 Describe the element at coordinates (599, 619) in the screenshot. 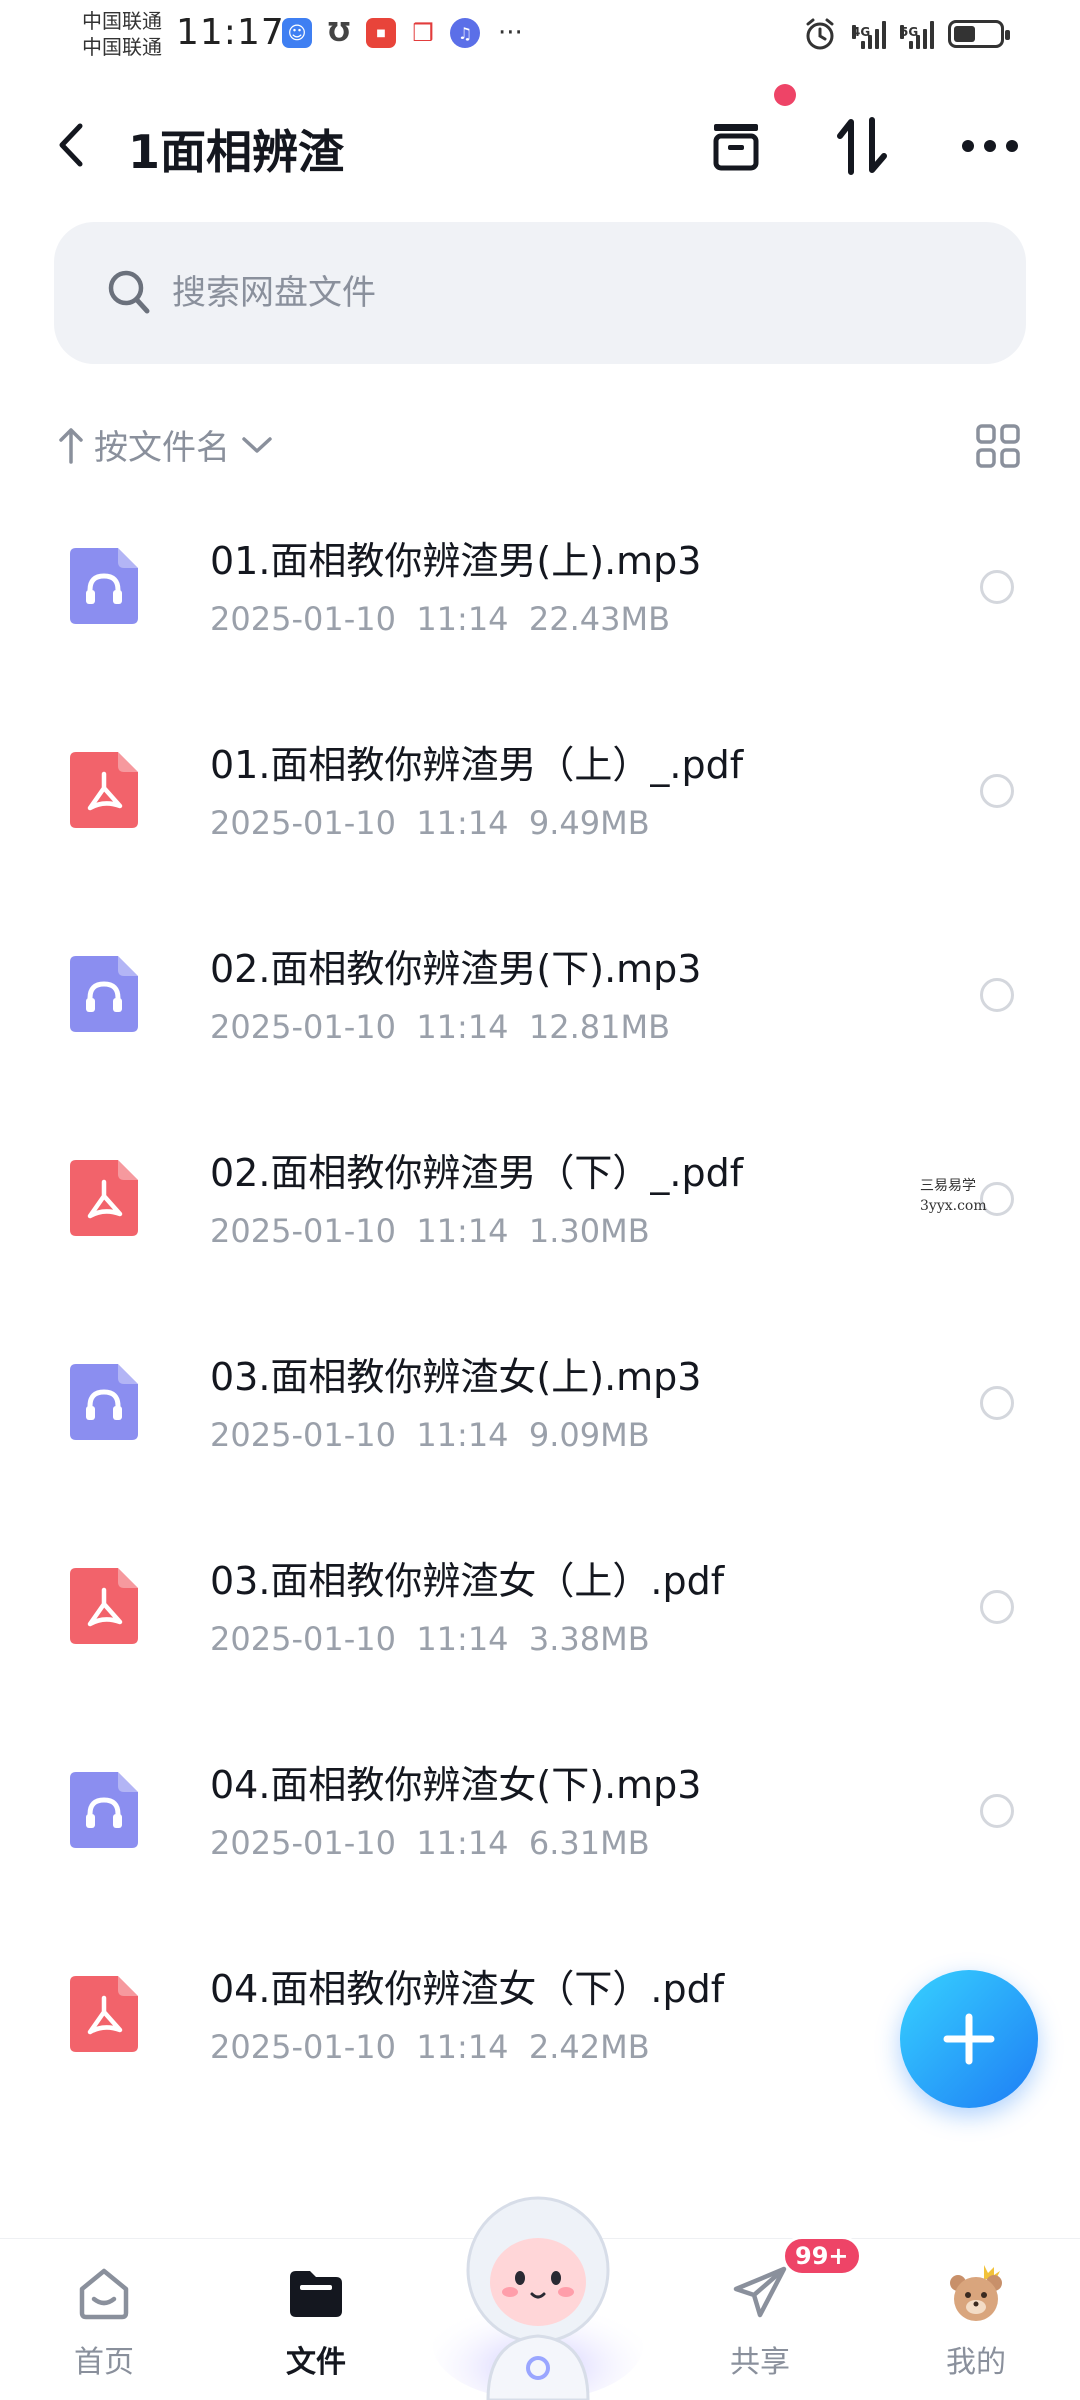

I see `file-size: 22.43MB` at that location.